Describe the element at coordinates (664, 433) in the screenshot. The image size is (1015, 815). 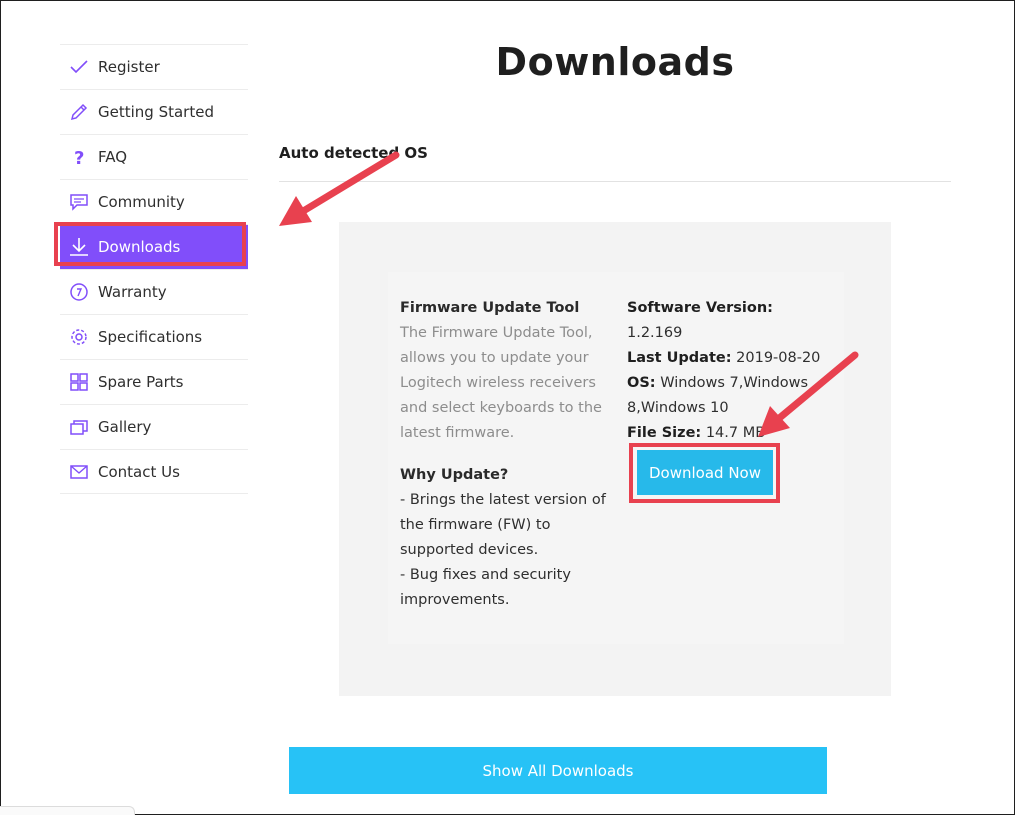
I see `file-size-label: File Size:` at that location.